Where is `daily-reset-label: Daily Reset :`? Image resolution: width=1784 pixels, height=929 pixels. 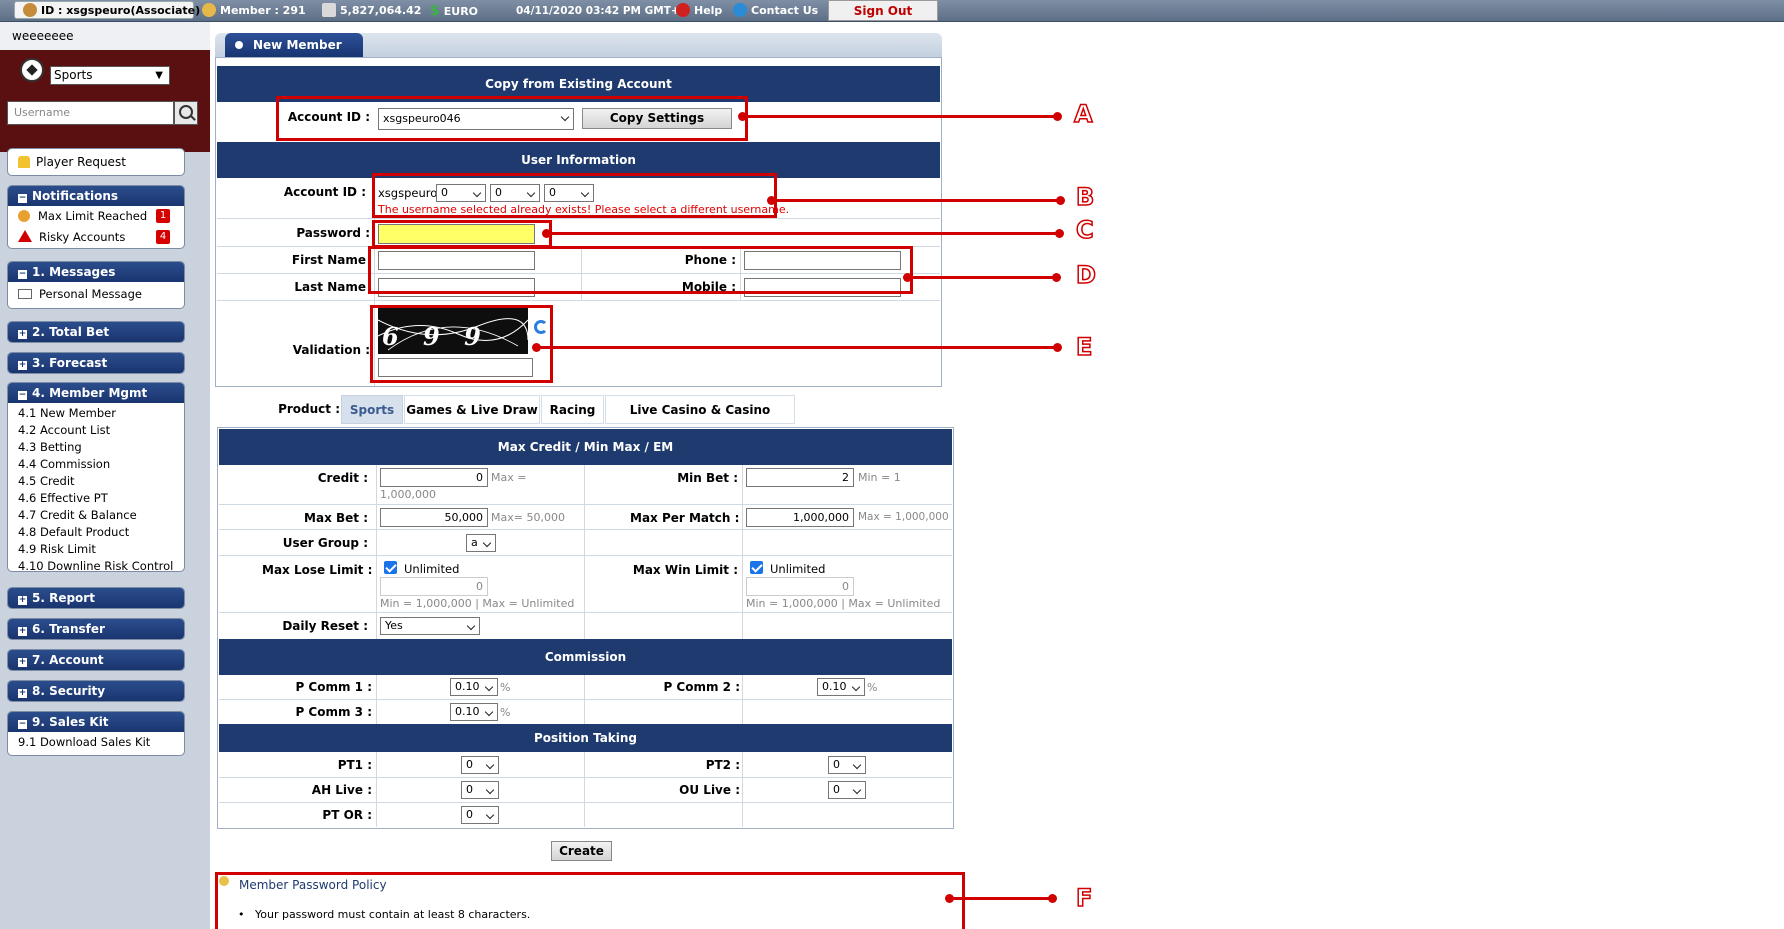
daily-reset-label: Daily Reset : is located at coordinates (325, 626).